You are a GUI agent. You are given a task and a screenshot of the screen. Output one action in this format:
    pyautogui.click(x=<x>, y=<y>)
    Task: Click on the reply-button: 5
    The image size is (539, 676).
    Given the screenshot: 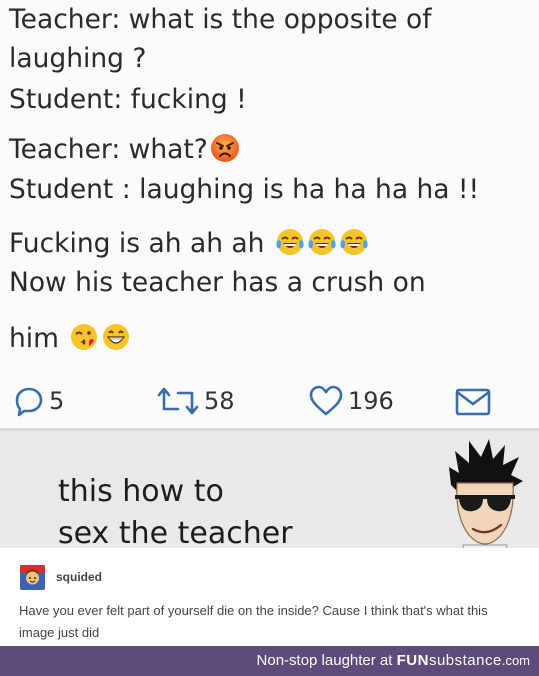 What is the action you would take?
    pyautogui.click(x=38, y=401)
    